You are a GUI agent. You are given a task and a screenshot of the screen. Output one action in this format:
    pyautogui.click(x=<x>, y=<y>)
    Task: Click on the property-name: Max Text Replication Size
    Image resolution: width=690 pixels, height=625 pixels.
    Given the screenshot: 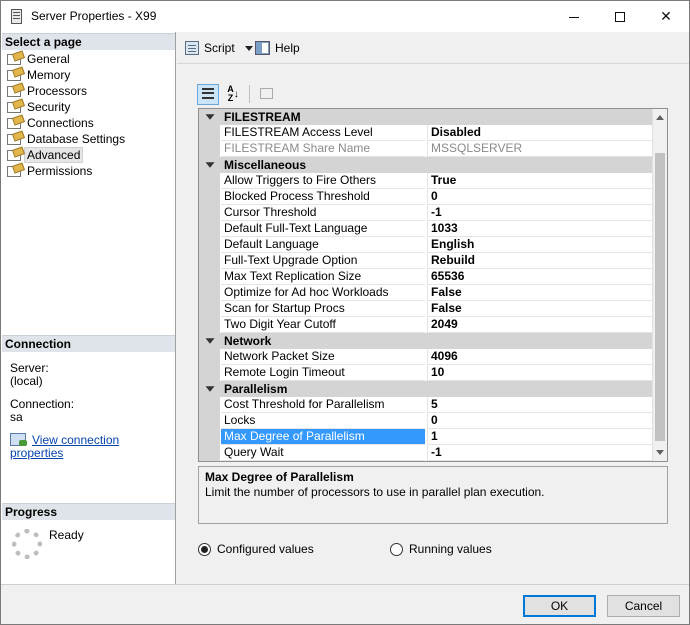 What is the action you would take?
    pyautogui.click(x=323, y=277)
    